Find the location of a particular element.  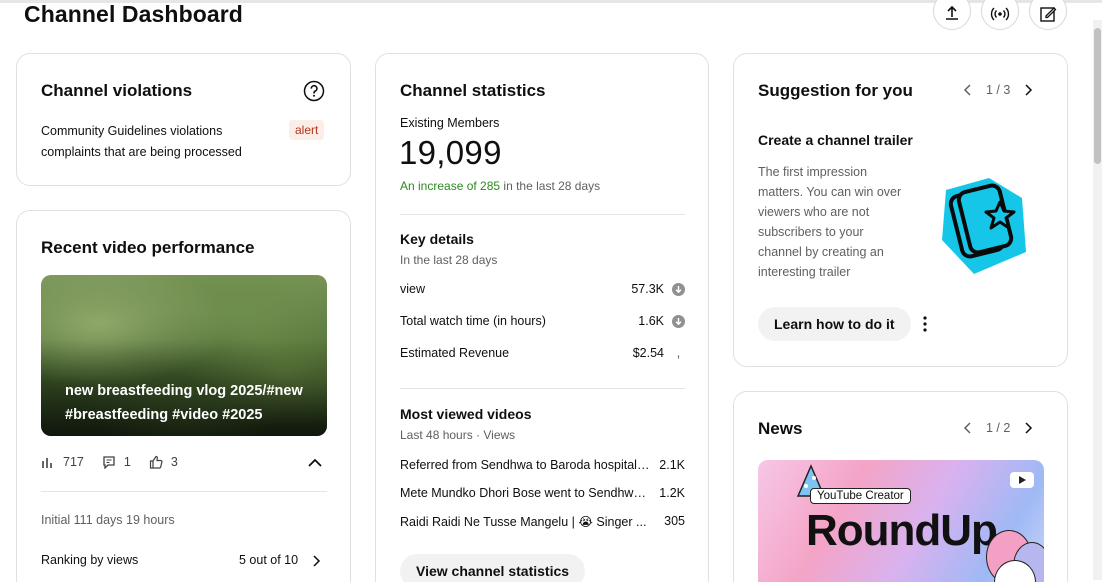

key-detail-value: 1.6K is located at coordinates (651, 321).